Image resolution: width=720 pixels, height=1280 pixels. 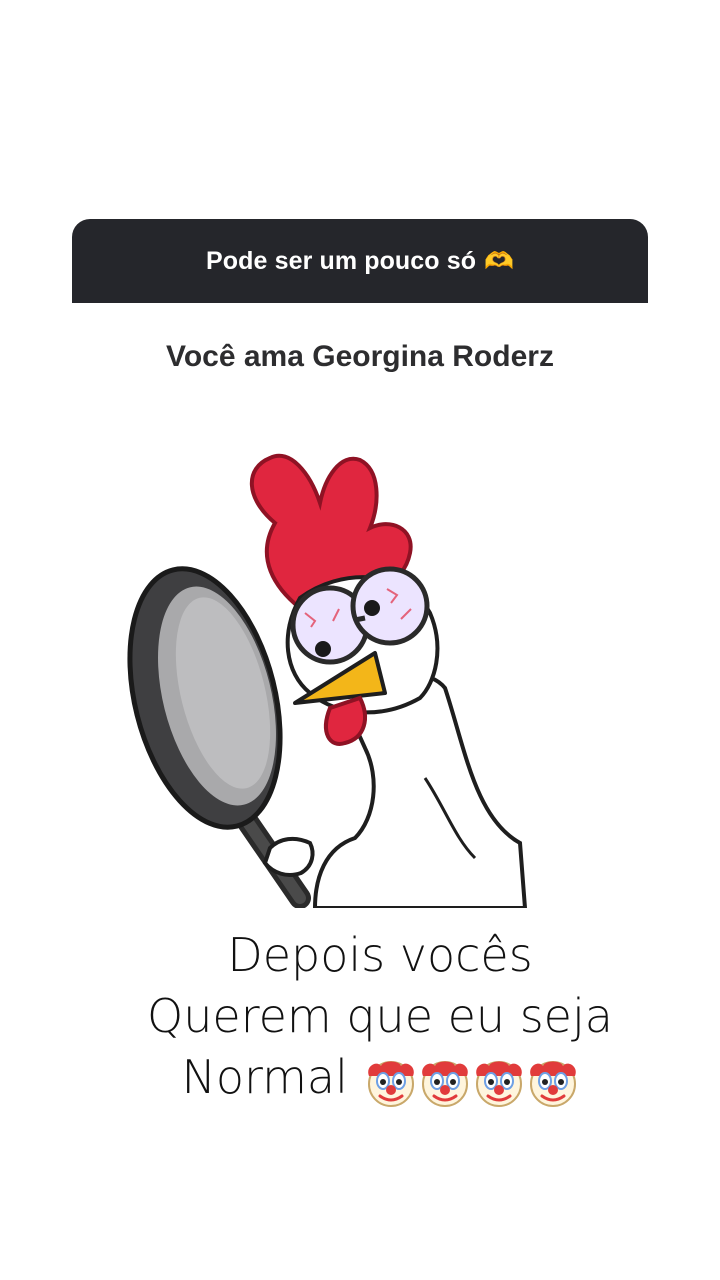 What do you see at coordinates (380, 955) in the screenshot?
I see `caption-line-1: Depois vocês` at bounding box center [380, 955].